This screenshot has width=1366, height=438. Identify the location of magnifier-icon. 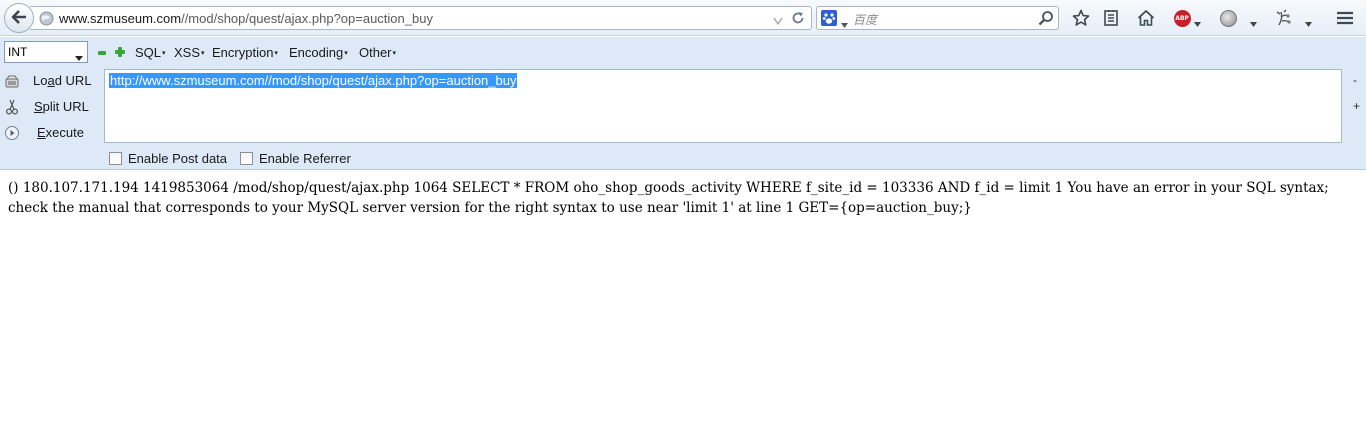
(1046, 19).